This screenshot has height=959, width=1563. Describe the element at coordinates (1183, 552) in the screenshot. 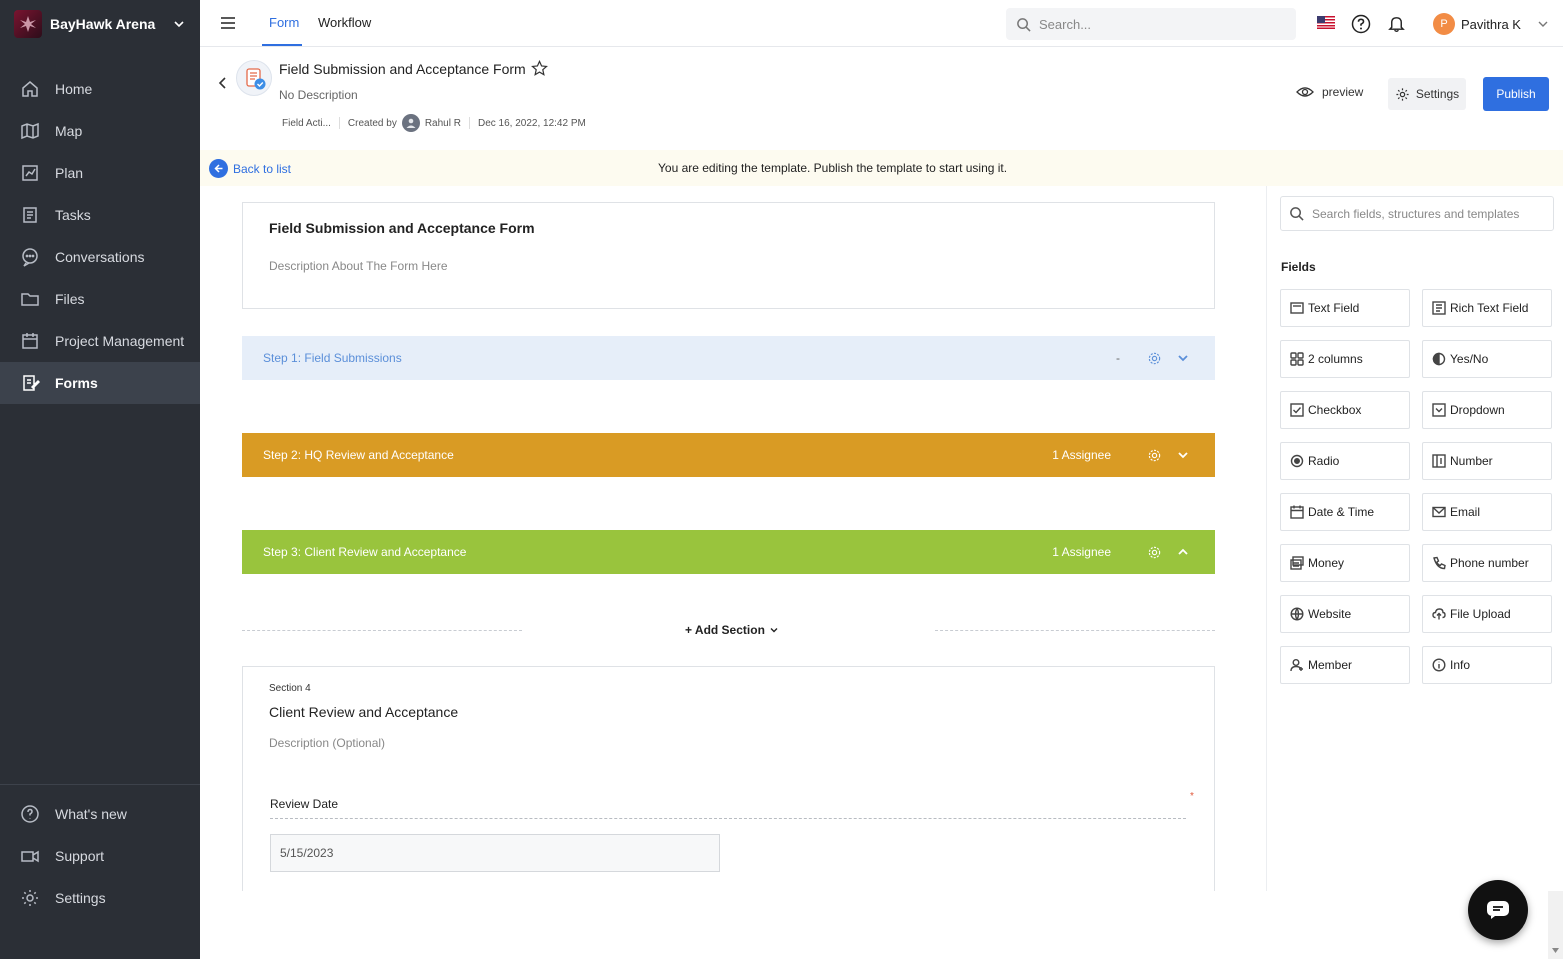

I see `chevron-up-icon` at that location.